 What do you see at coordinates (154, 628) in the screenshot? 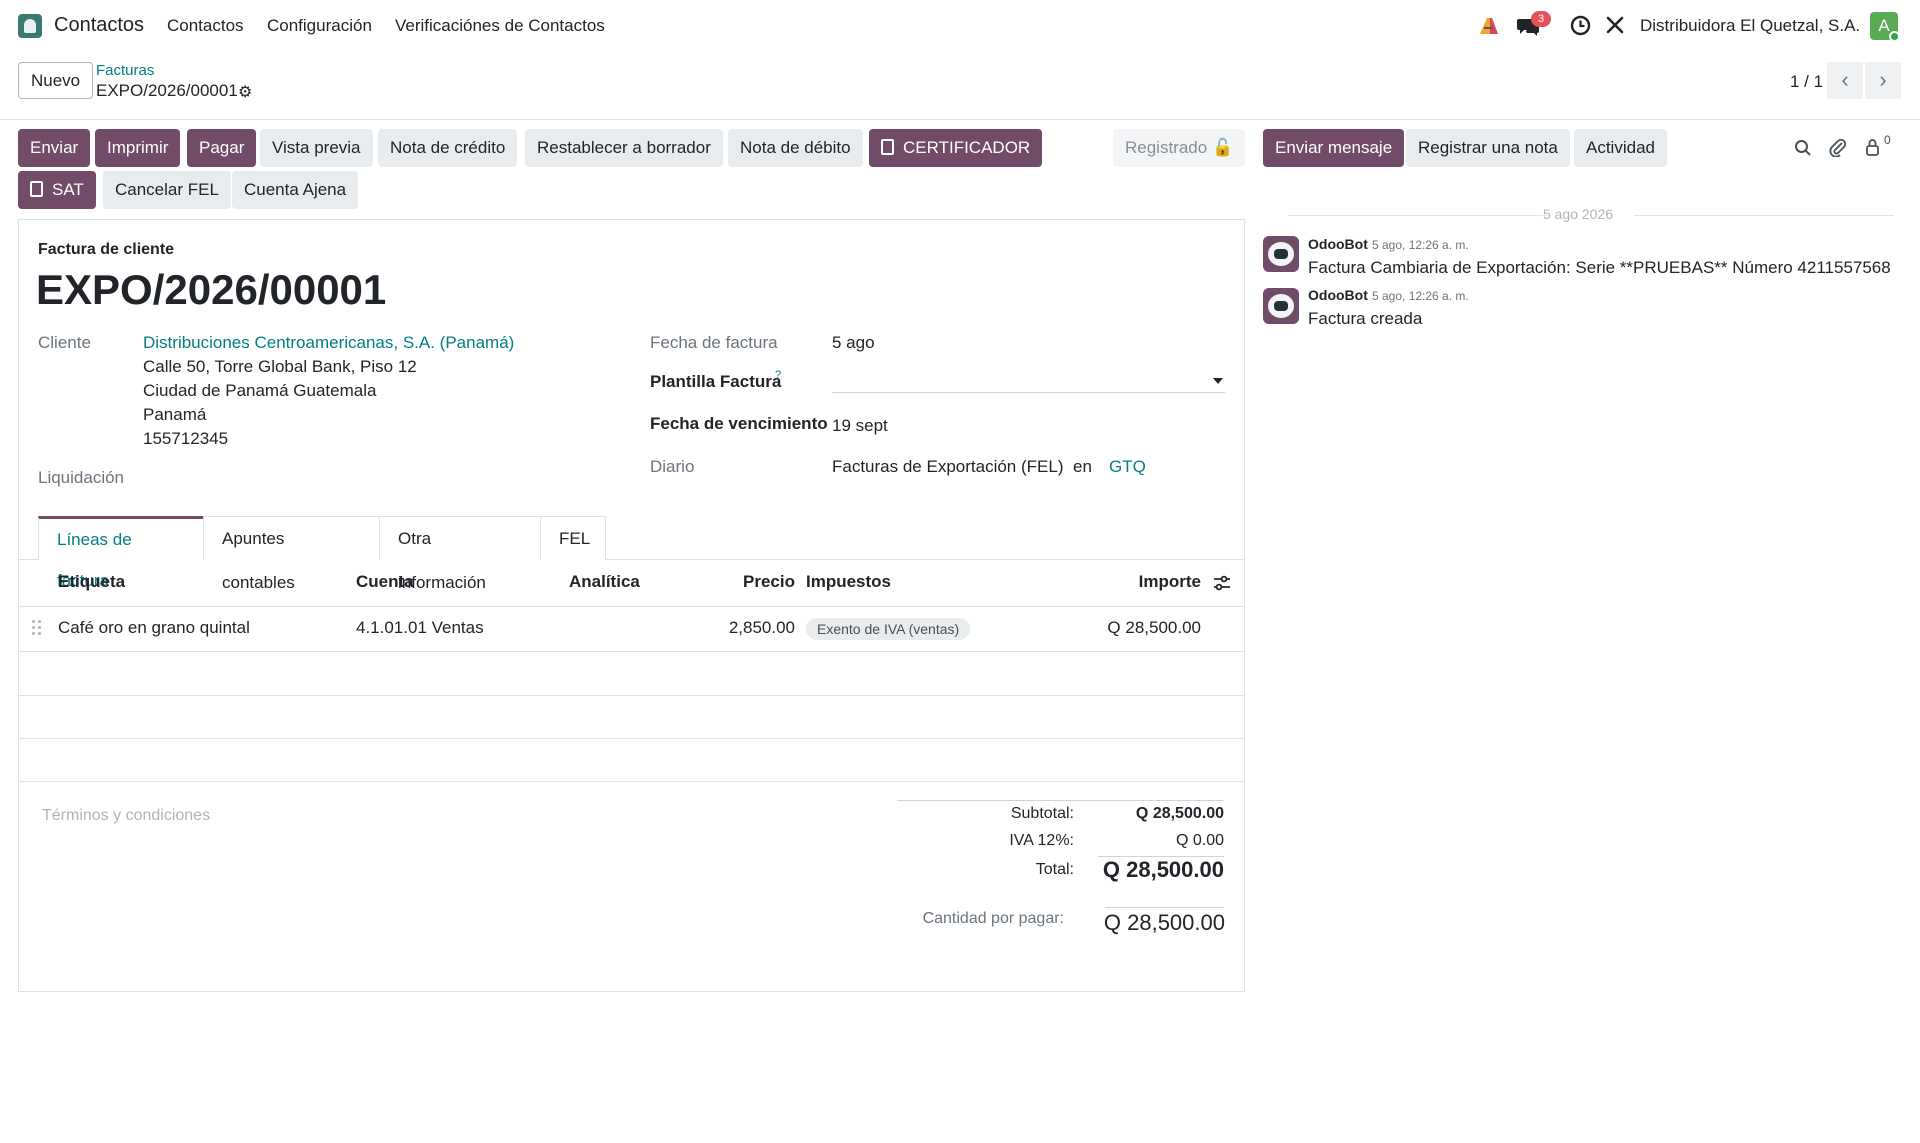
I see `line-etiqueta: Café oro en grano quintal` at bounding box center [154, 628].